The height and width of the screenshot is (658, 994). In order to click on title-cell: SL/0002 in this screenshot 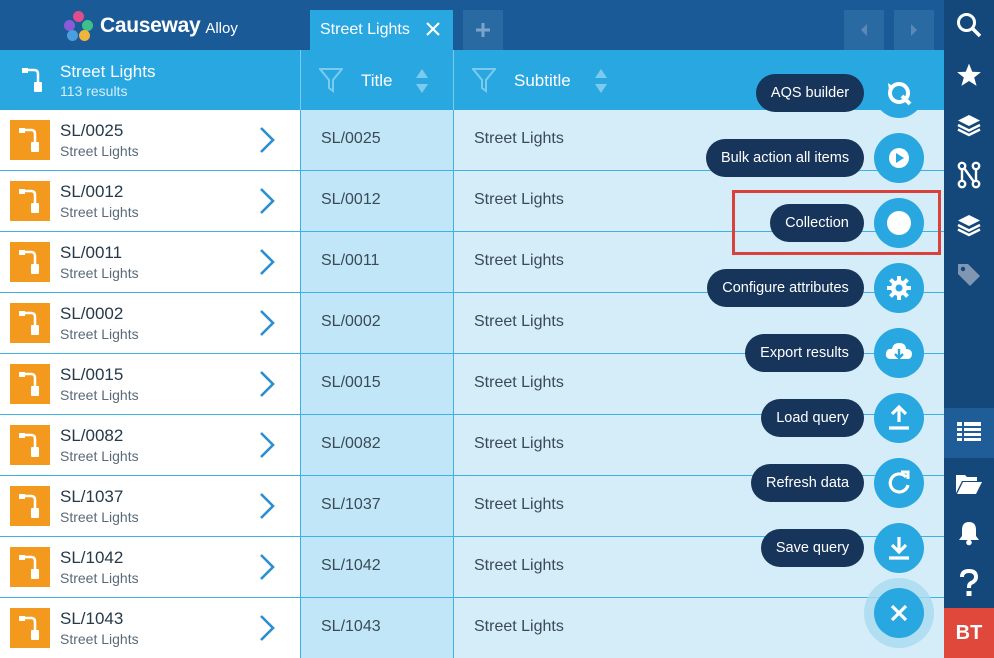, I will do `click(376, 323)`.